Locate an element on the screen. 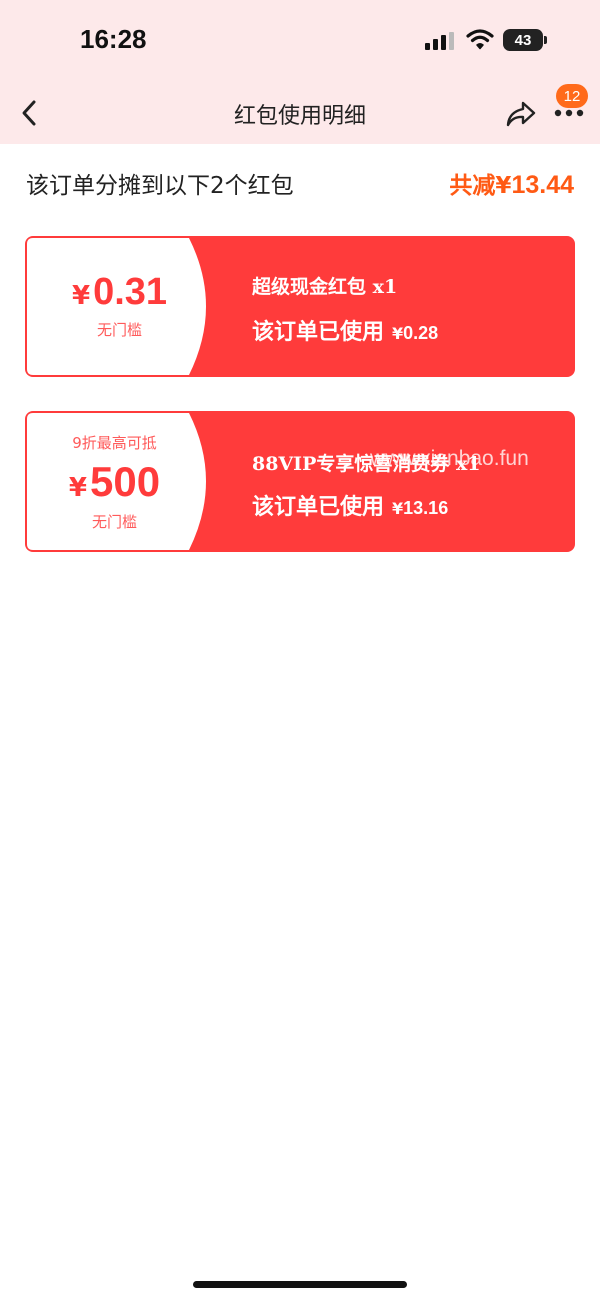 The image size is (600, 1300). share-icon is located at coordinates (521, 114).